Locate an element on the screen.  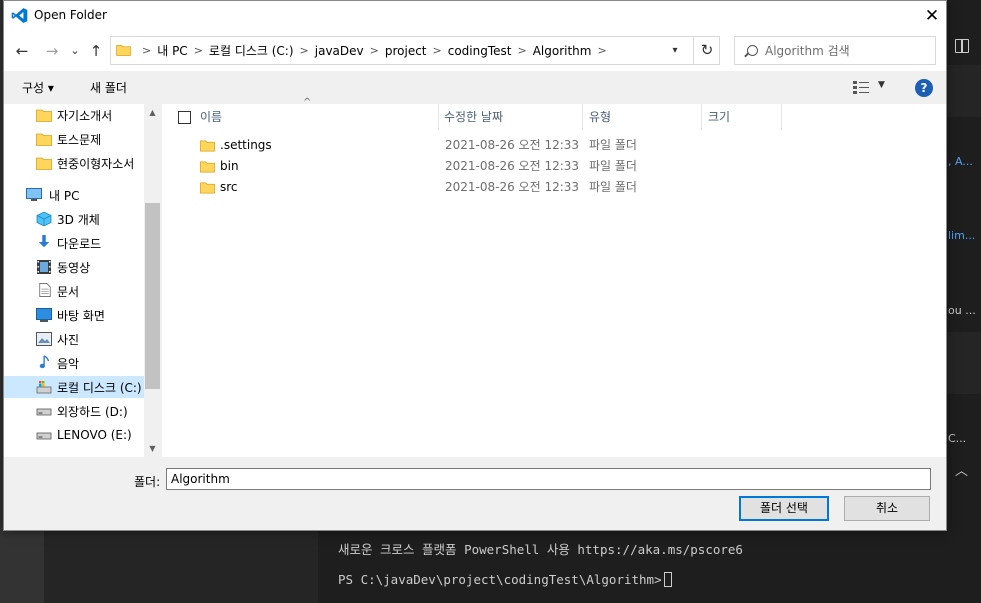
sidebar-item-folder: 현중이형자소서 is located at coordinates (74, 163).